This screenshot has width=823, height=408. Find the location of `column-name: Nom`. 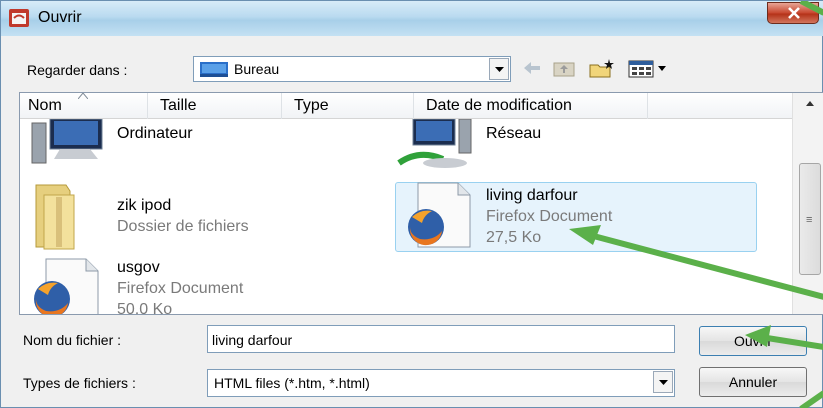

column-name: Nom is located at coordinates (84, 106).